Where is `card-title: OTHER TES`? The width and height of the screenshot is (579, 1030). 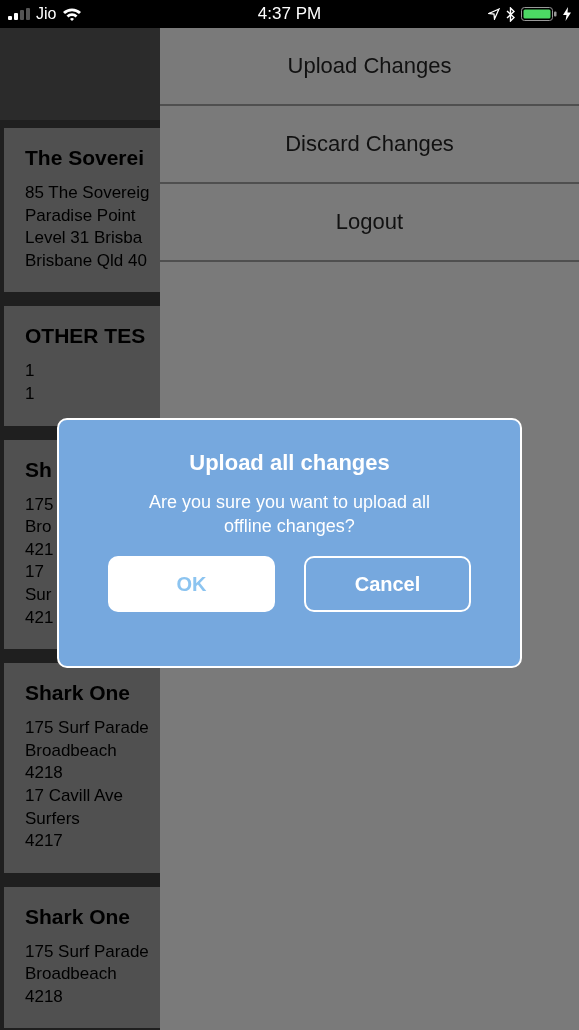 card-title: OTHER TES is located at coordinates (85, 336).